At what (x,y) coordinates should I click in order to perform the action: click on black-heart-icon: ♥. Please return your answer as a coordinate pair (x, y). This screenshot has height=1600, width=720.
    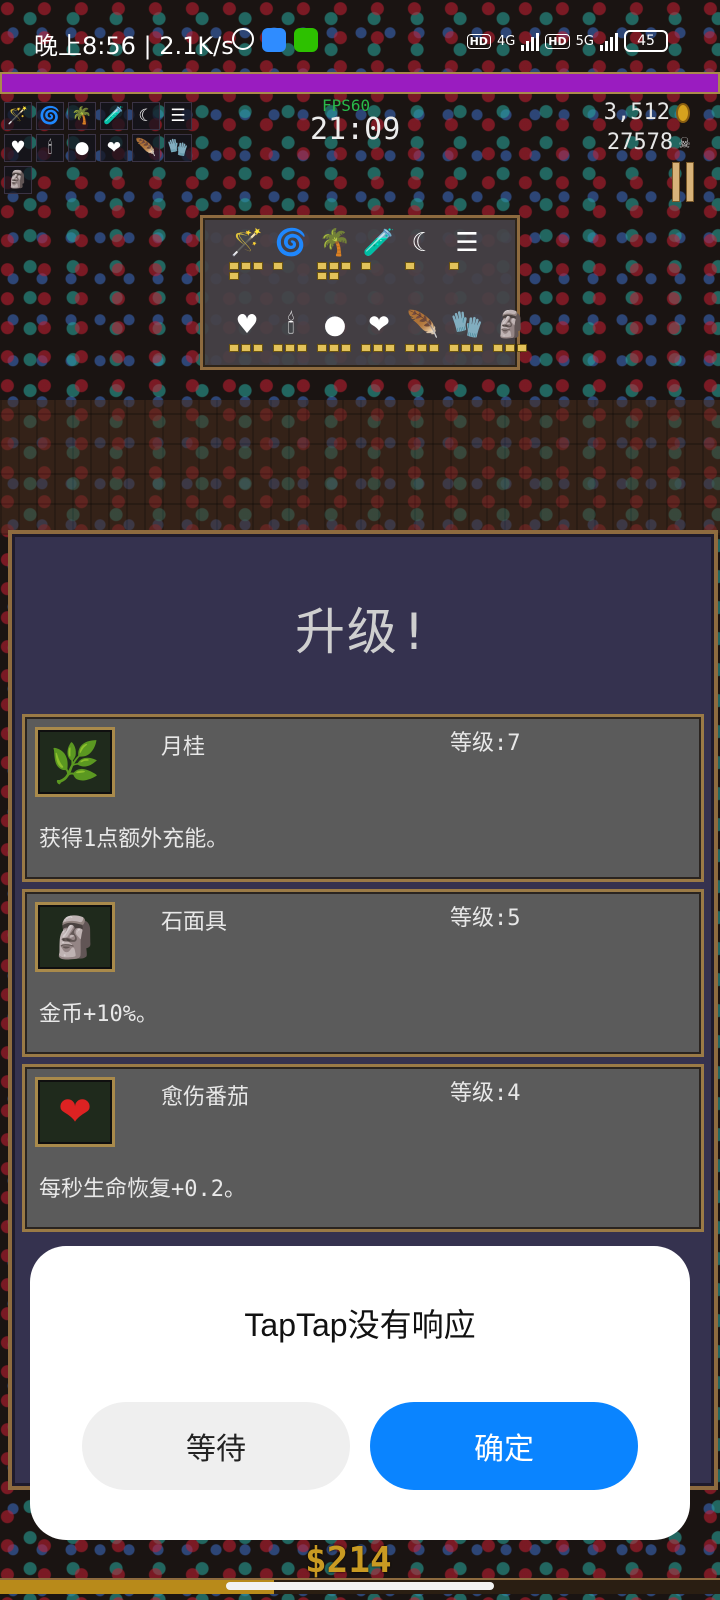
    Looking at the image, I should click on (247, 325).